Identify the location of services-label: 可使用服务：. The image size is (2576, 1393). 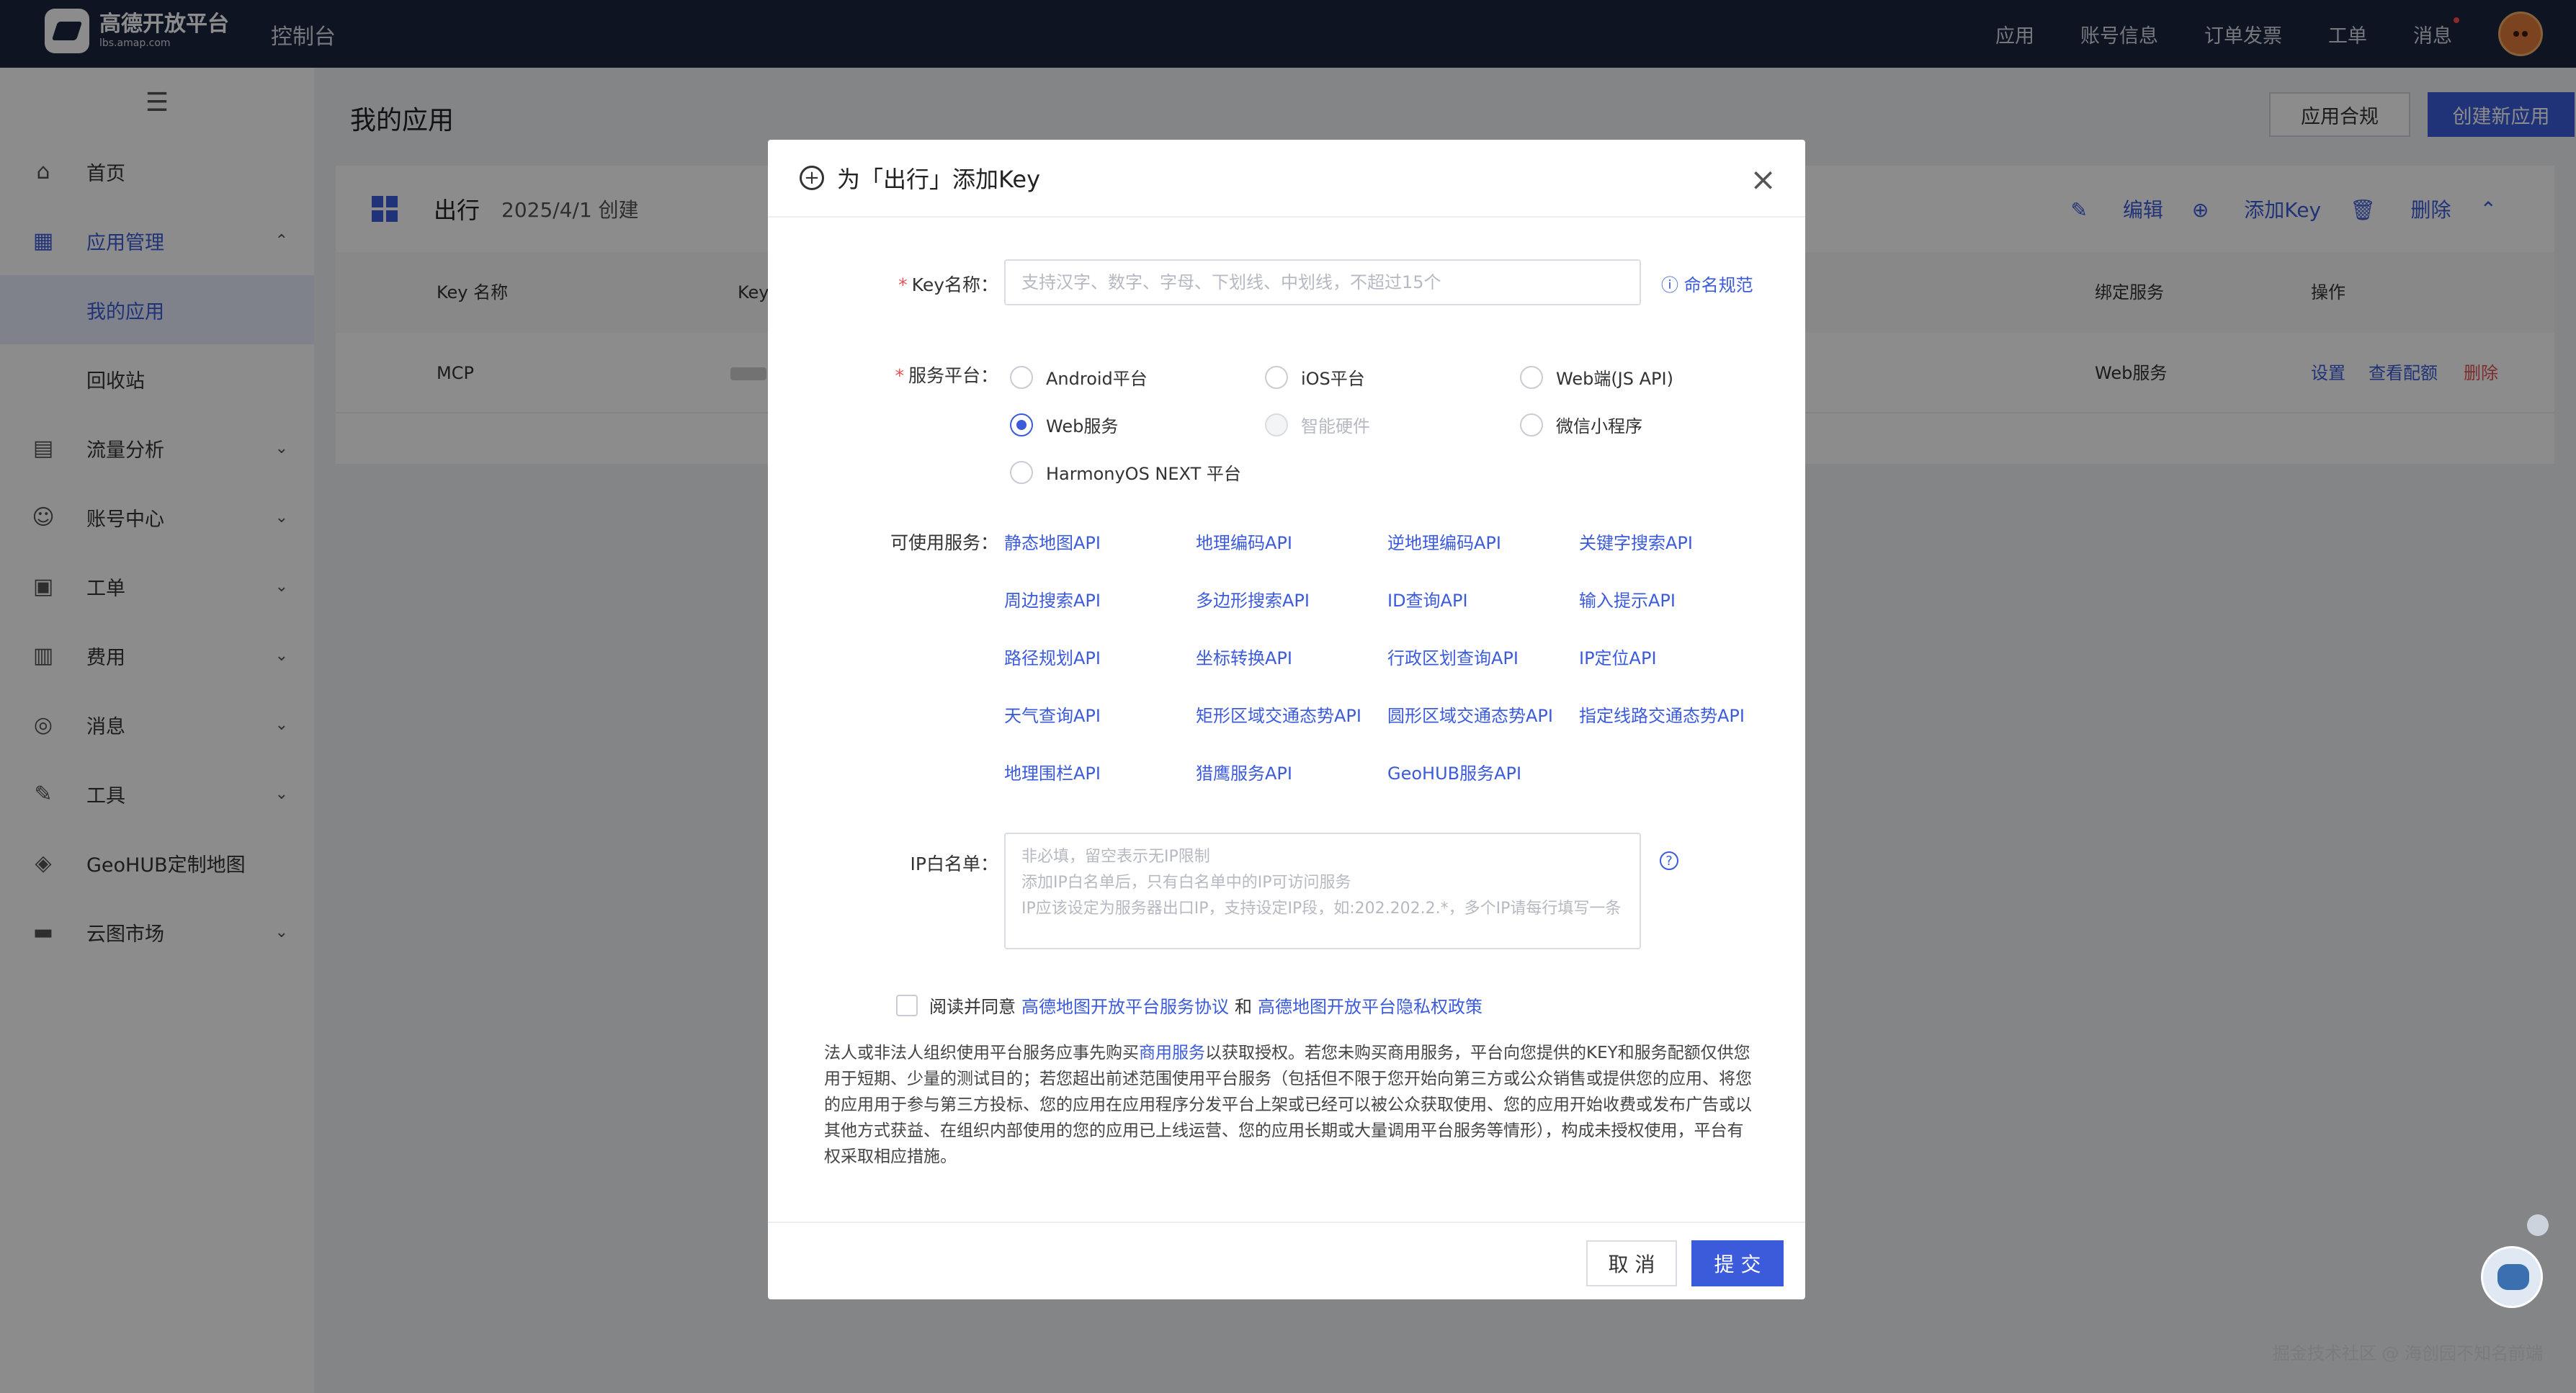
(944, 542).